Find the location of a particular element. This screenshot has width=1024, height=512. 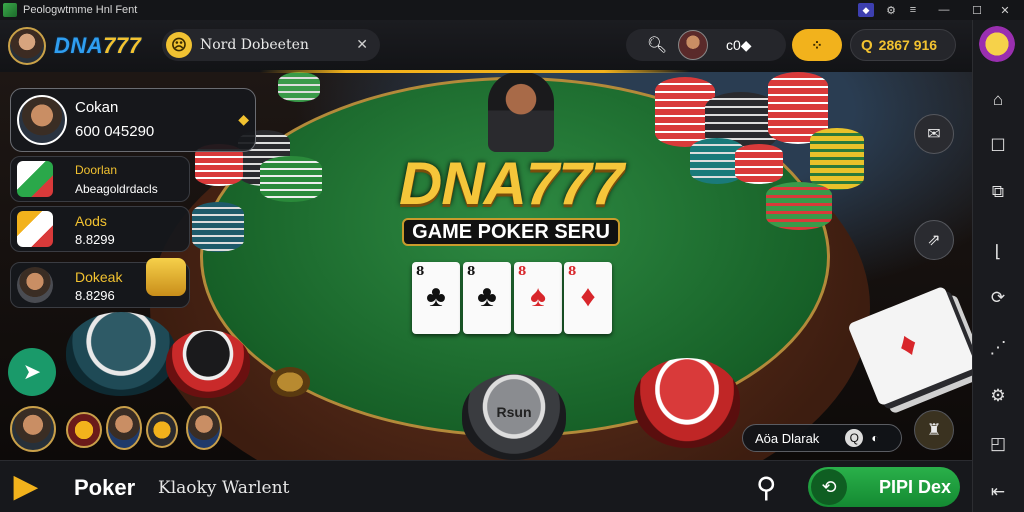

send-icon: ➤ is located at coordinates (32, 372).